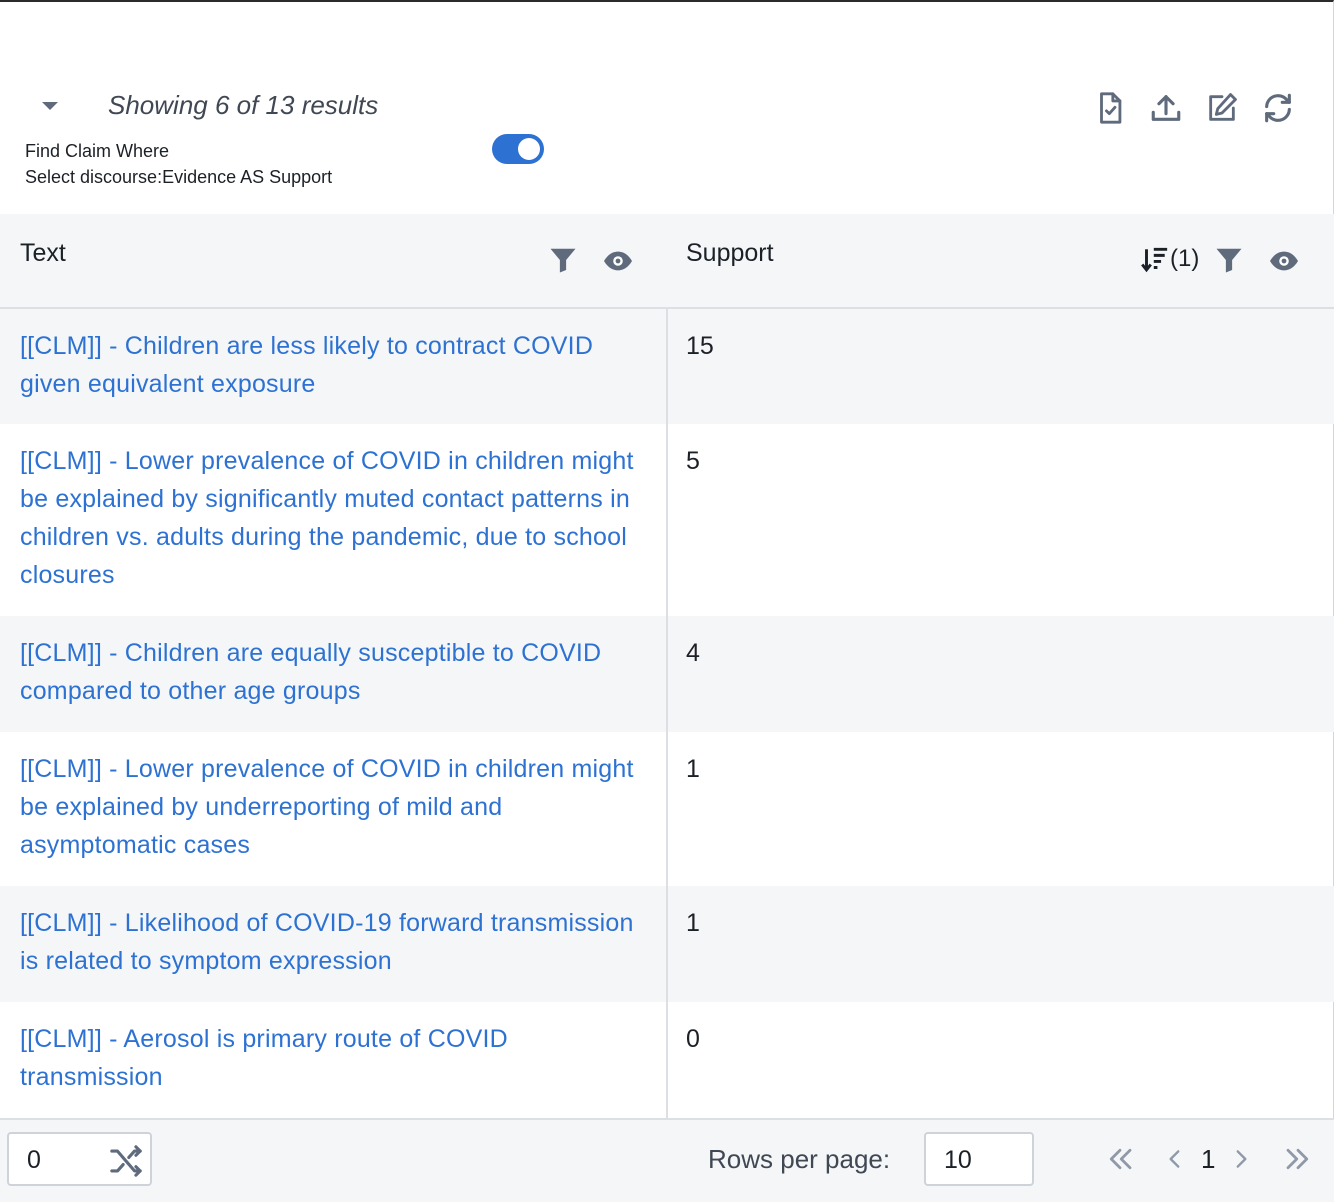 The image size is (1338, 1202). Describe the element at coordinates (179, 177) in the screenshot. I see `query-line-2: Select discourse:Evidence AS Support` at that location.